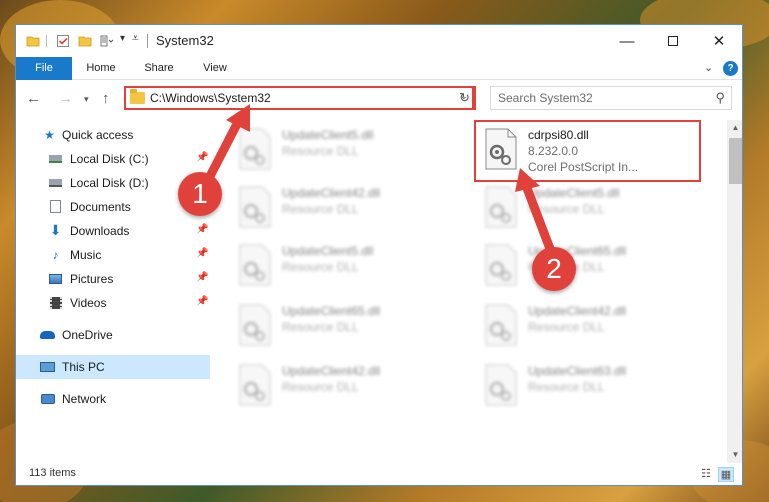  I want to click on music-icon: ♪, so click(55, 254).